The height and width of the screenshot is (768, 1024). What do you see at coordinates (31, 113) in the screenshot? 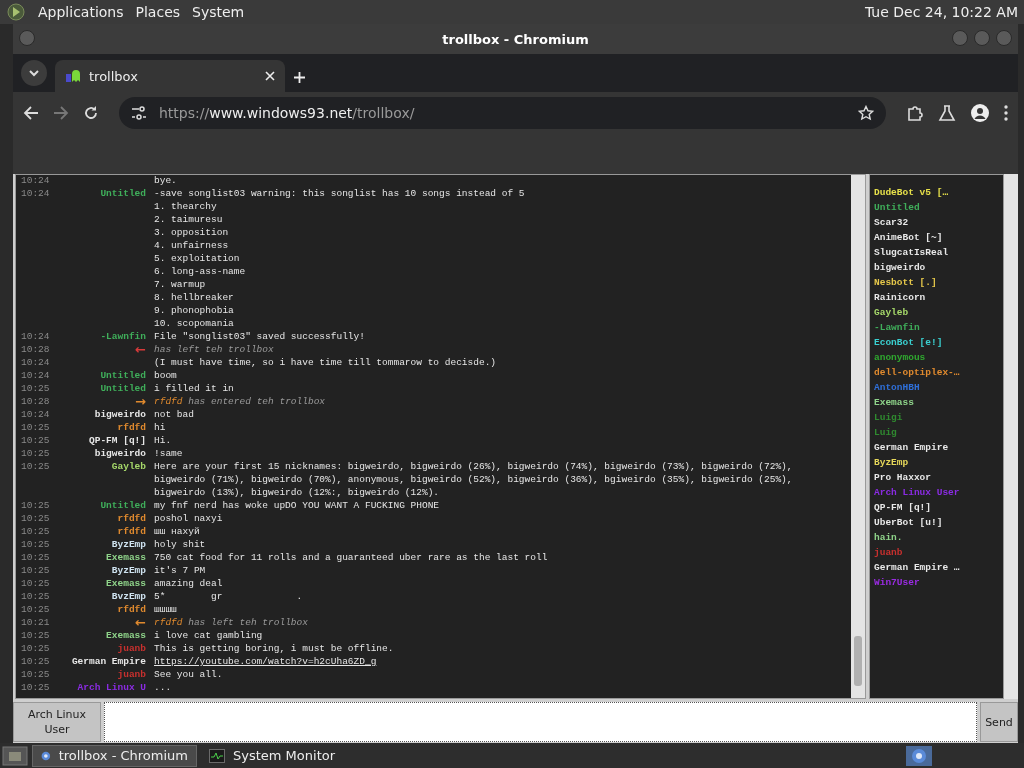
I see `back-icon` at bounding box center [31, 113].